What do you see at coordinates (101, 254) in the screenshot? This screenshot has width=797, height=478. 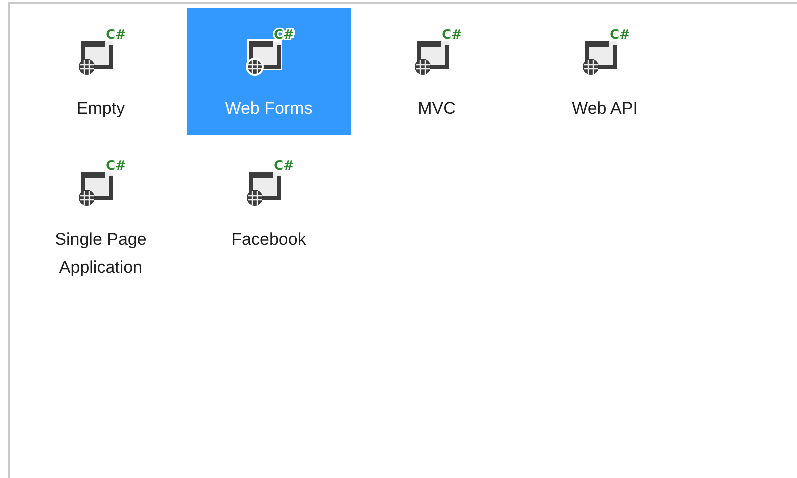 I see `template-label: Single Page Application` at bounding box center [101, 254].